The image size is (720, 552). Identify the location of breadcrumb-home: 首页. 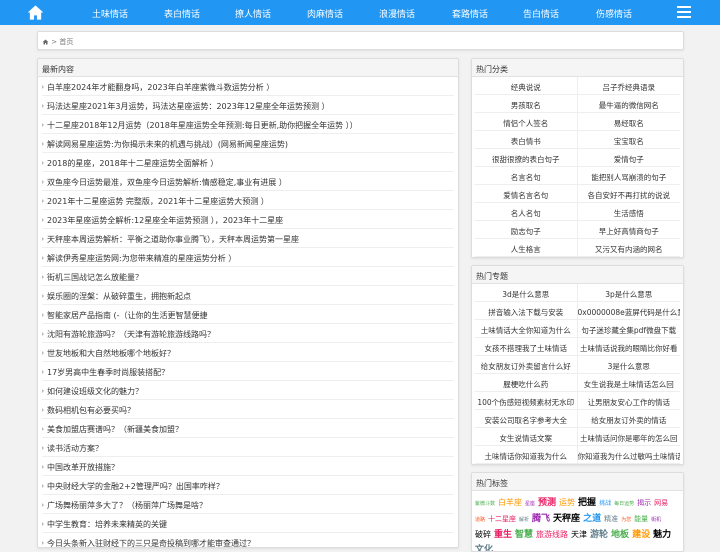
(66, 42).